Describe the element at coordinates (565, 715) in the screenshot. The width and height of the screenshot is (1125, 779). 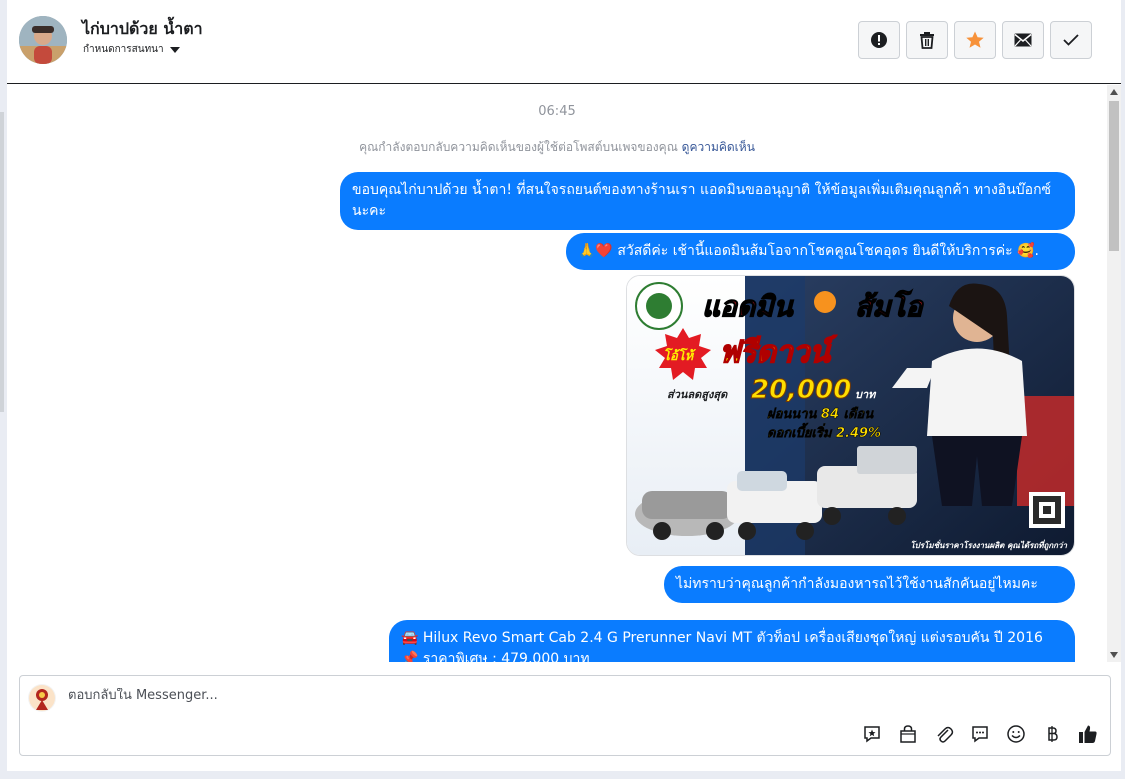
I see `reply-composer` at that location.